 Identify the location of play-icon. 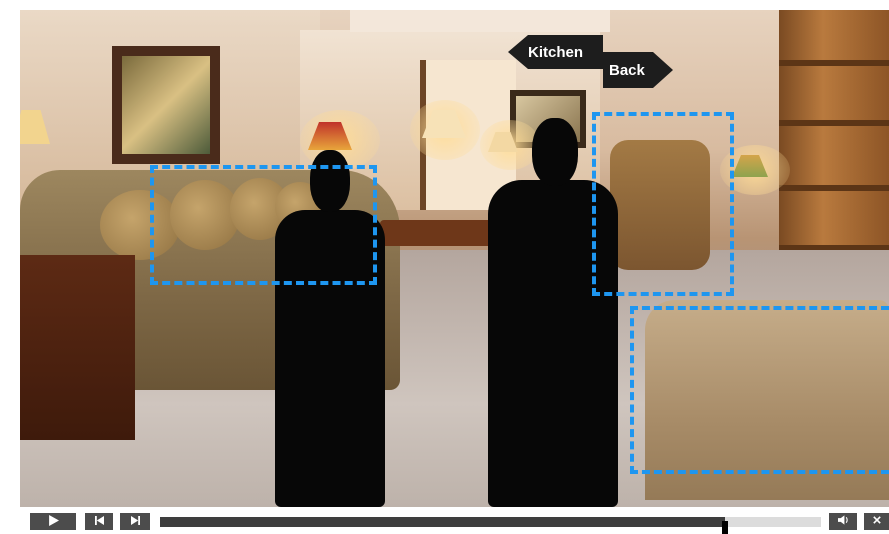
(53, 521).